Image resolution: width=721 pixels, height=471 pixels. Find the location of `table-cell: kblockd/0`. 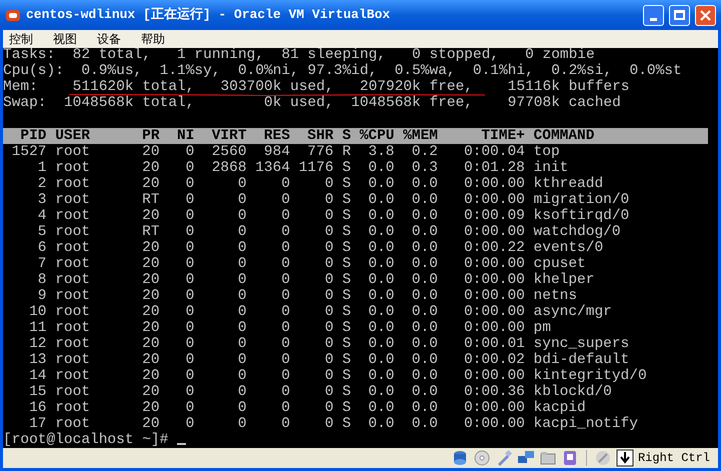

table-cell: kblockd/0 is located at coordinates (573, 392).